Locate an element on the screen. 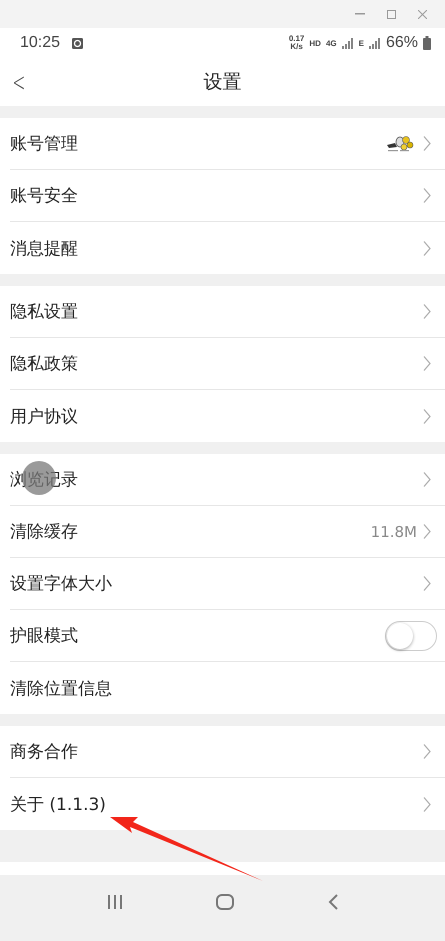  row-label: 隐私政策 is located at coordinates (44, 364).